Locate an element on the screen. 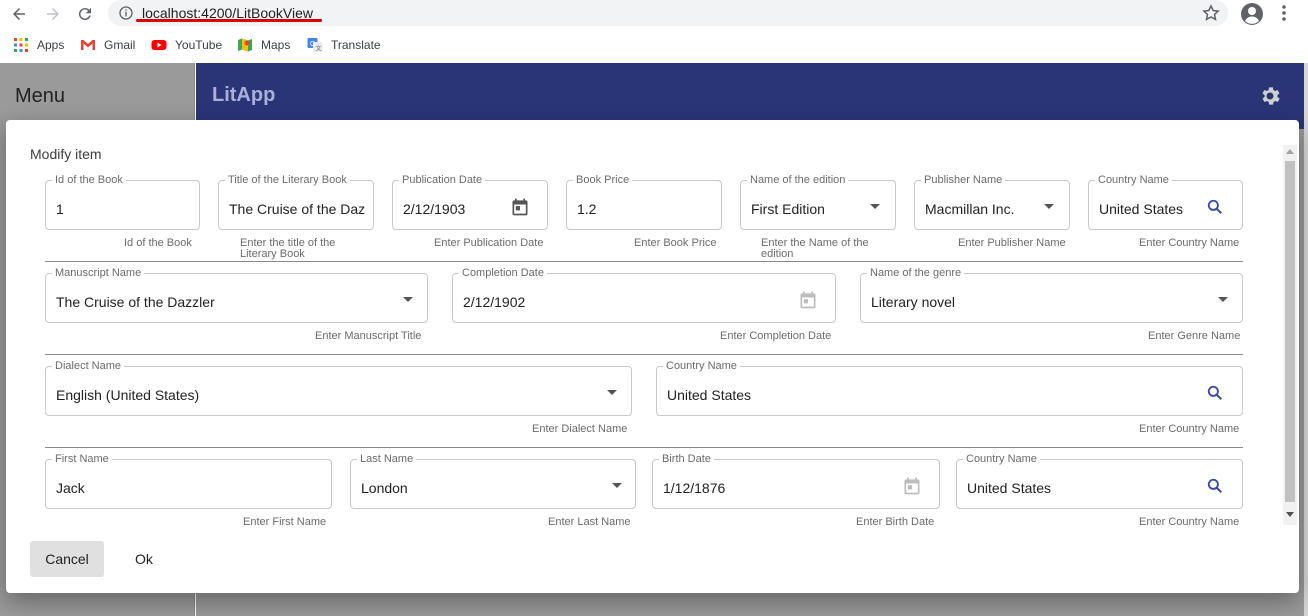 The image size is (1308, 616). field-value: Literary novel is located at coordinates (913, 302).